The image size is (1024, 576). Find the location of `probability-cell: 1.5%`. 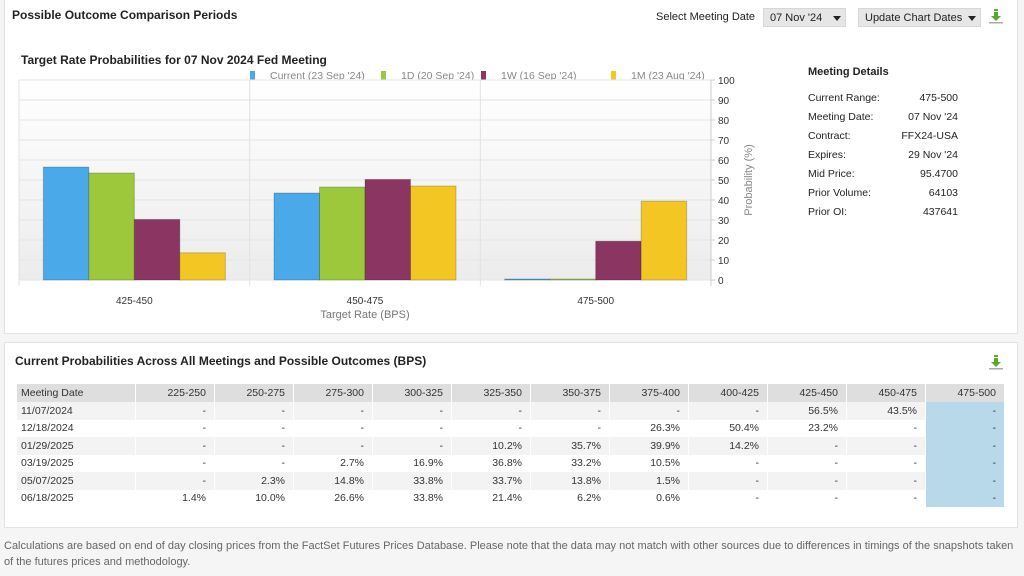

probability-cell: 1.5% is located at coordinates (649, 481).